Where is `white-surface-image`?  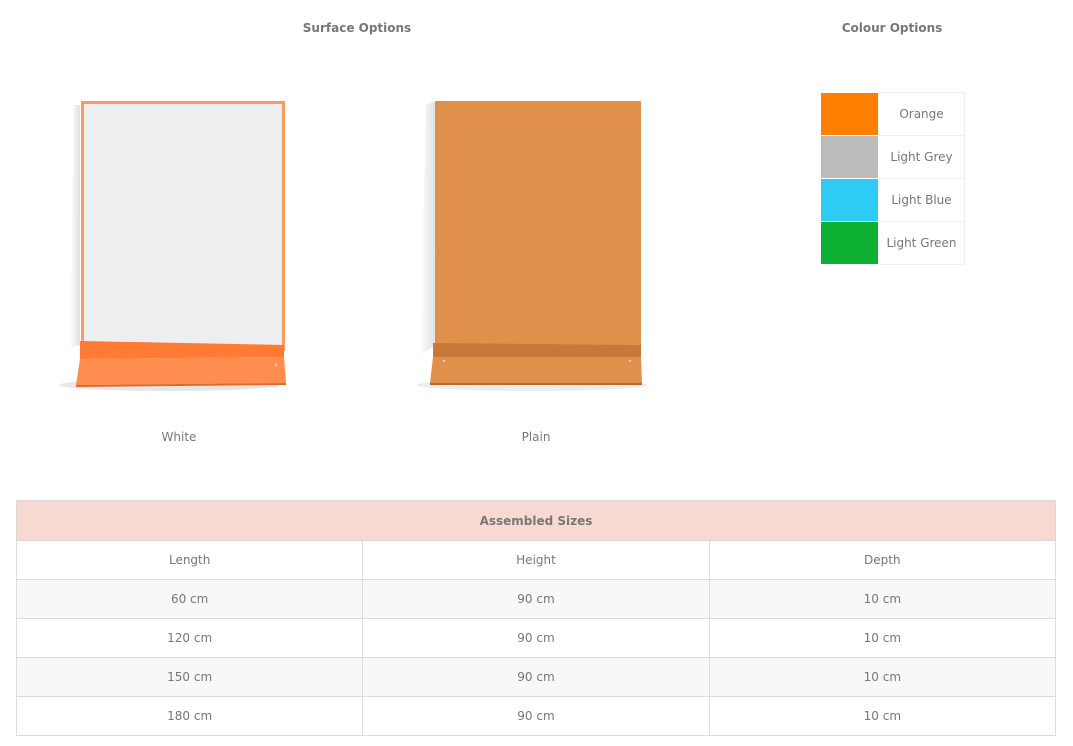
white-surface-image is located at coordinates (169, 245).